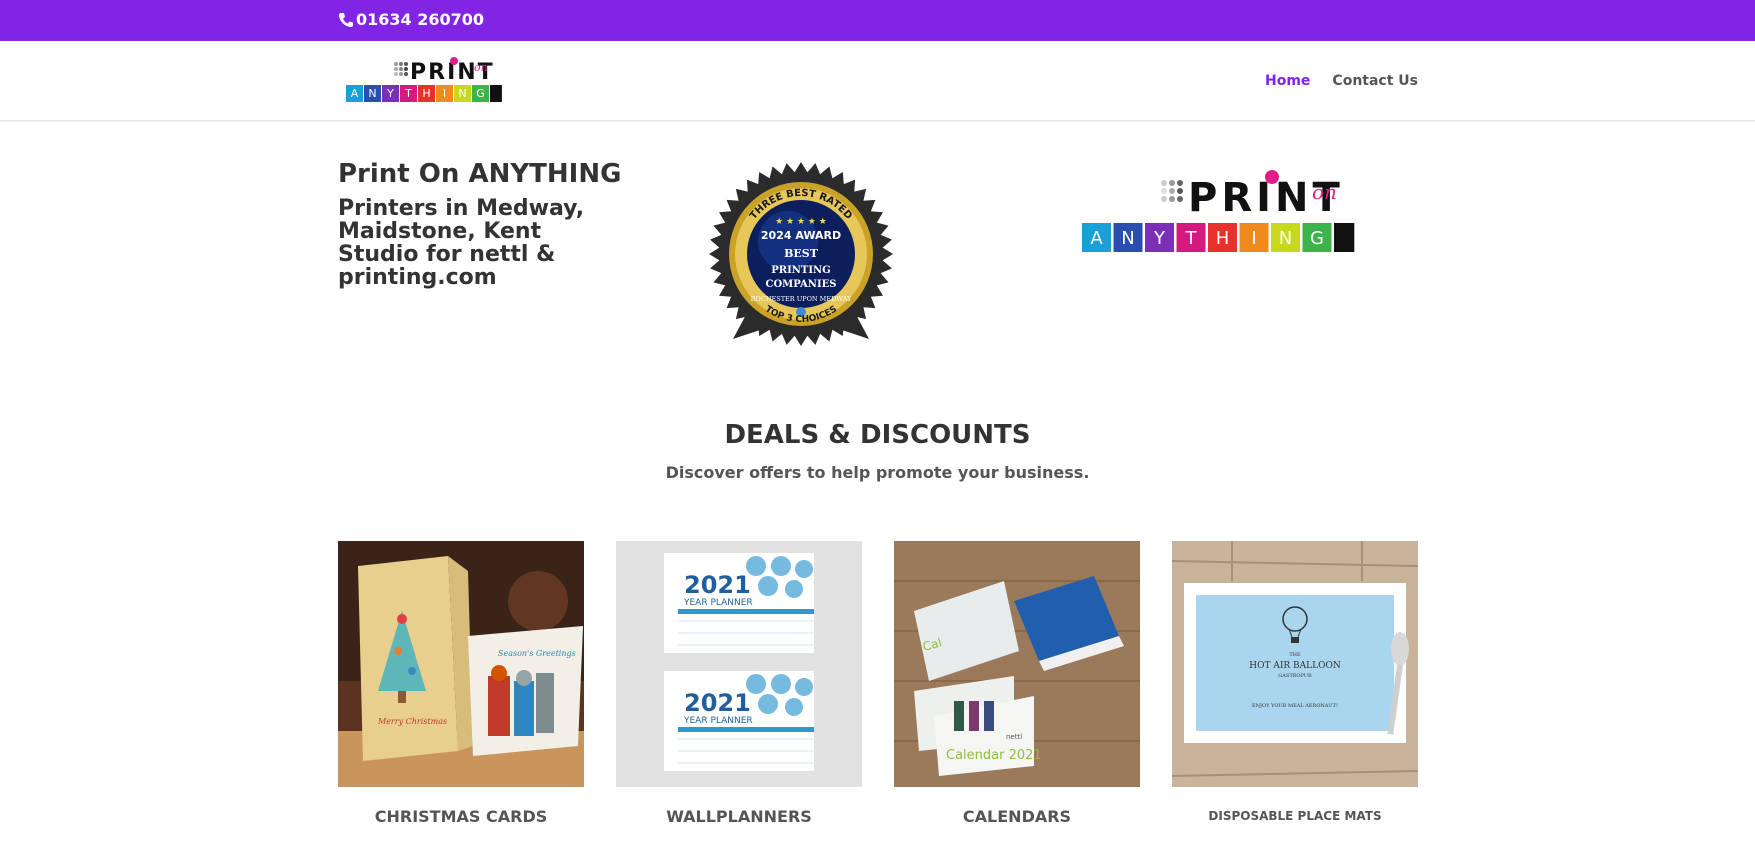 The height and width of the screenshot is (865, 1755). I want to click on nav-home: Home, so click(1287, 81).